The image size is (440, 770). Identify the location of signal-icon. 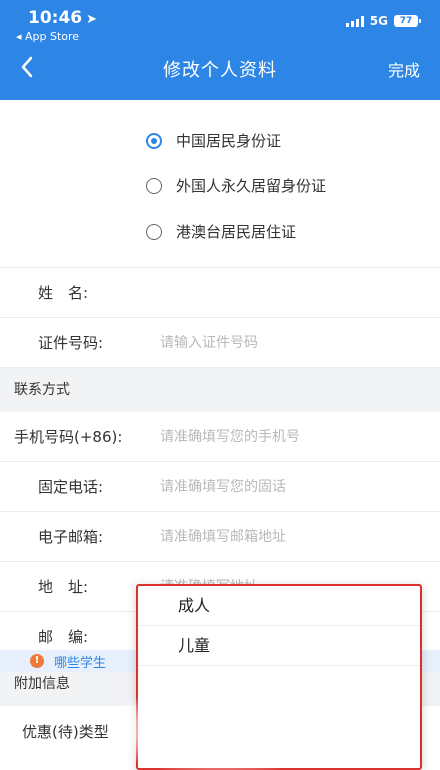
(354, 21).